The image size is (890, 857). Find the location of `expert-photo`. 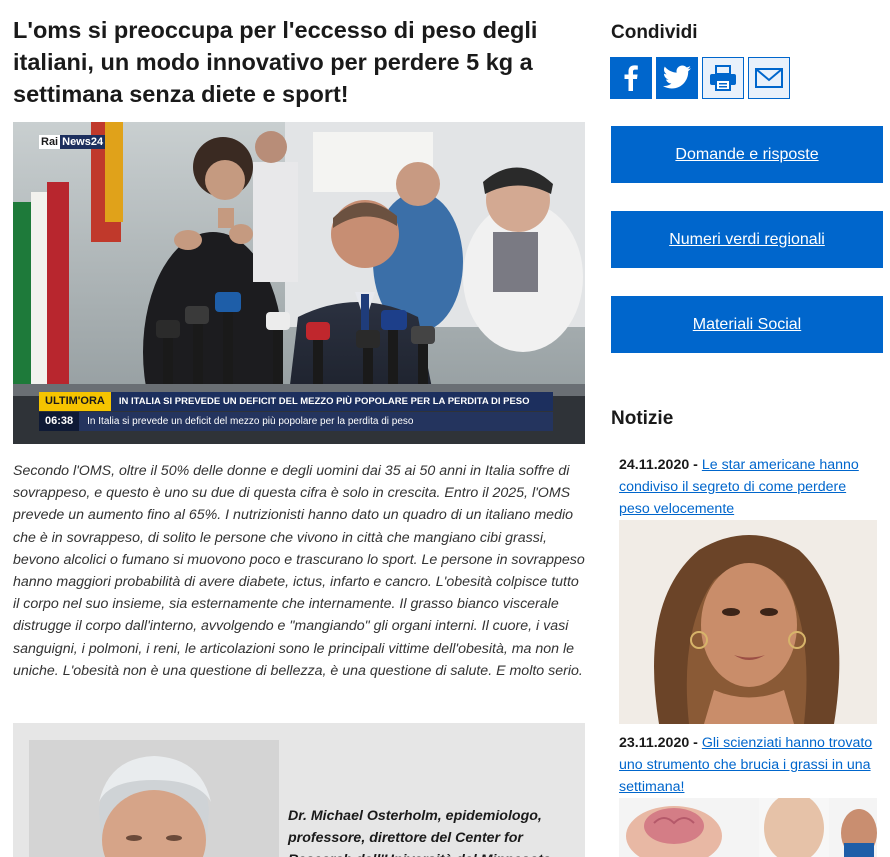

expert-photo is located at coordinates (154, 798).